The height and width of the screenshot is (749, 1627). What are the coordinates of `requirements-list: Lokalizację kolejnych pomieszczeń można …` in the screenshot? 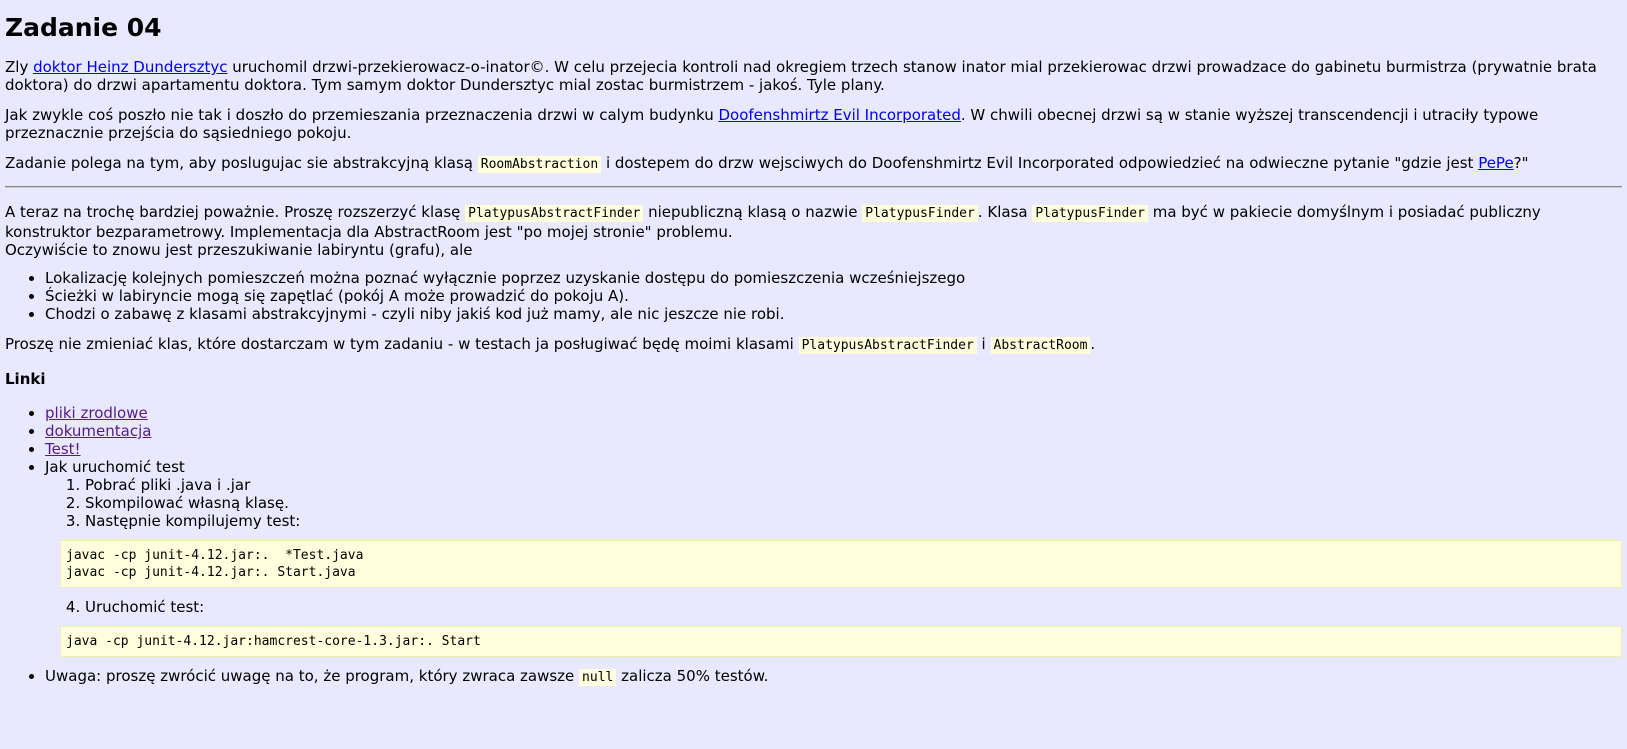 It's located at (813, 296).